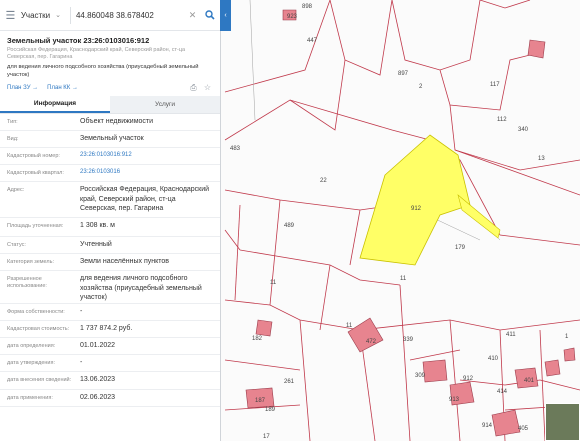 This screenshot has height=441, width=580. What do you see at coordinates (97, 225) in the screenshot?
I see `row-value: 1 308 кв. м` at bounding box center [97, 225].